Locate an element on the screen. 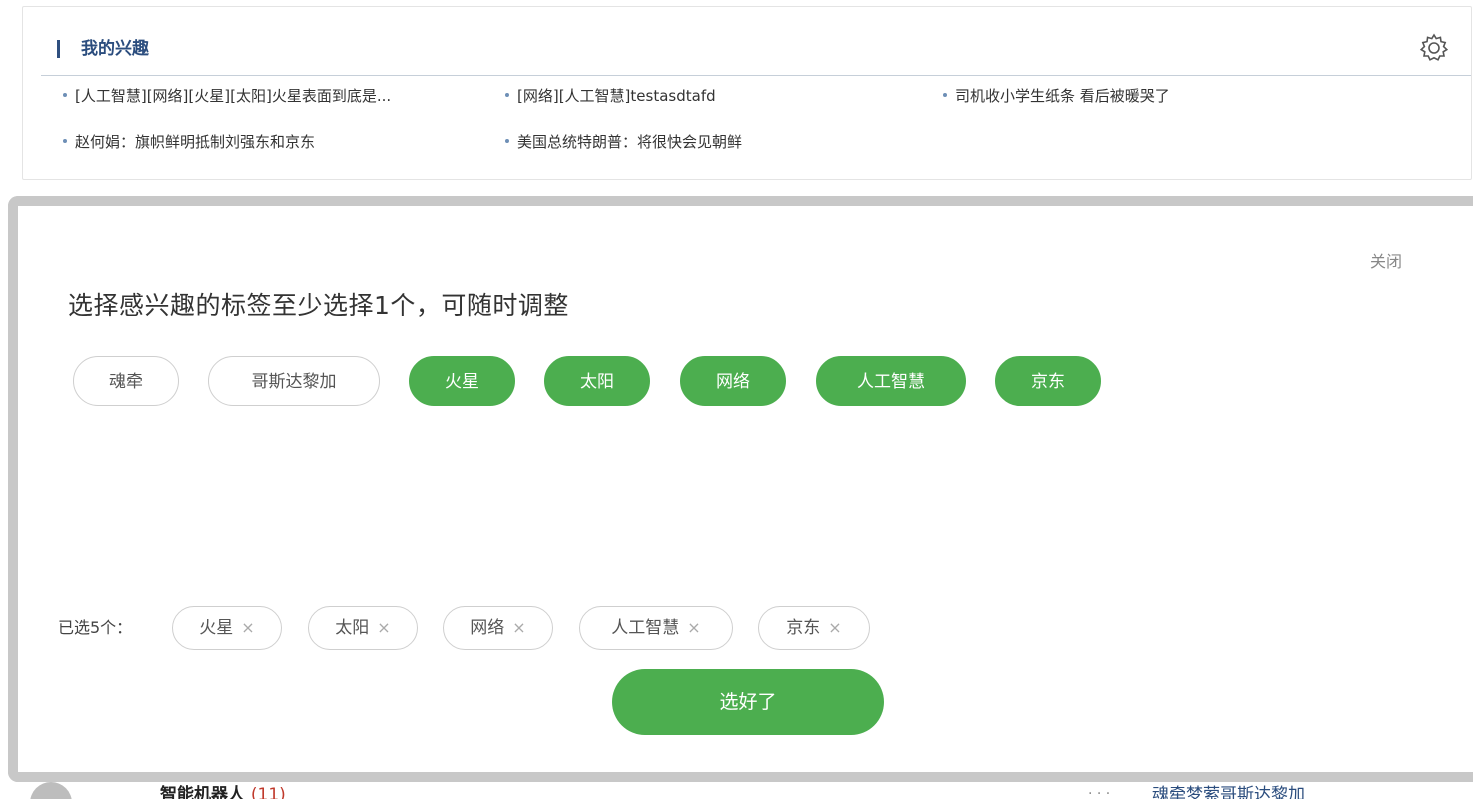 The height and width of the screenshot is (799, 1473). tag-option: 网络 is located at coordinates (733, 381).